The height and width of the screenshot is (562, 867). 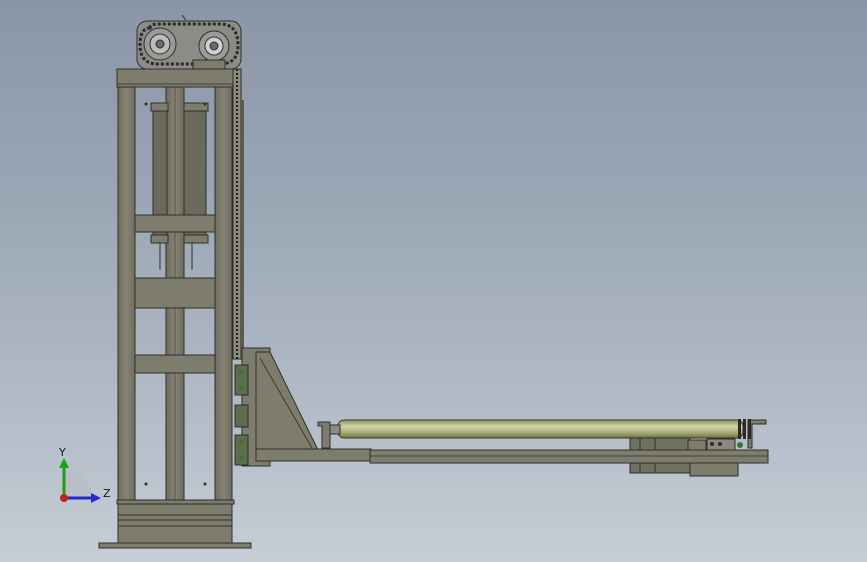 What do you see at coordinates (175, 286) in the screenshot?
I see `tower-frame` at bounding box center [175, 286].